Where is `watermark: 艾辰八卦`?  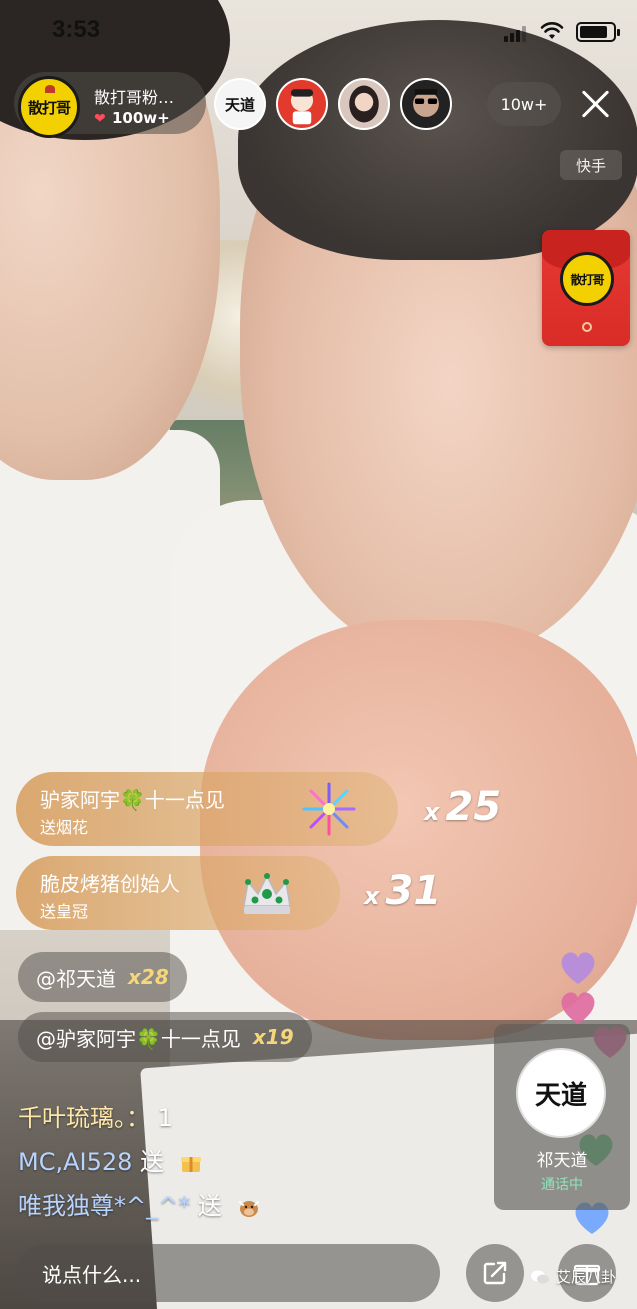 watermark: 艾辰八卦 is located at coordinates (573, 1276).